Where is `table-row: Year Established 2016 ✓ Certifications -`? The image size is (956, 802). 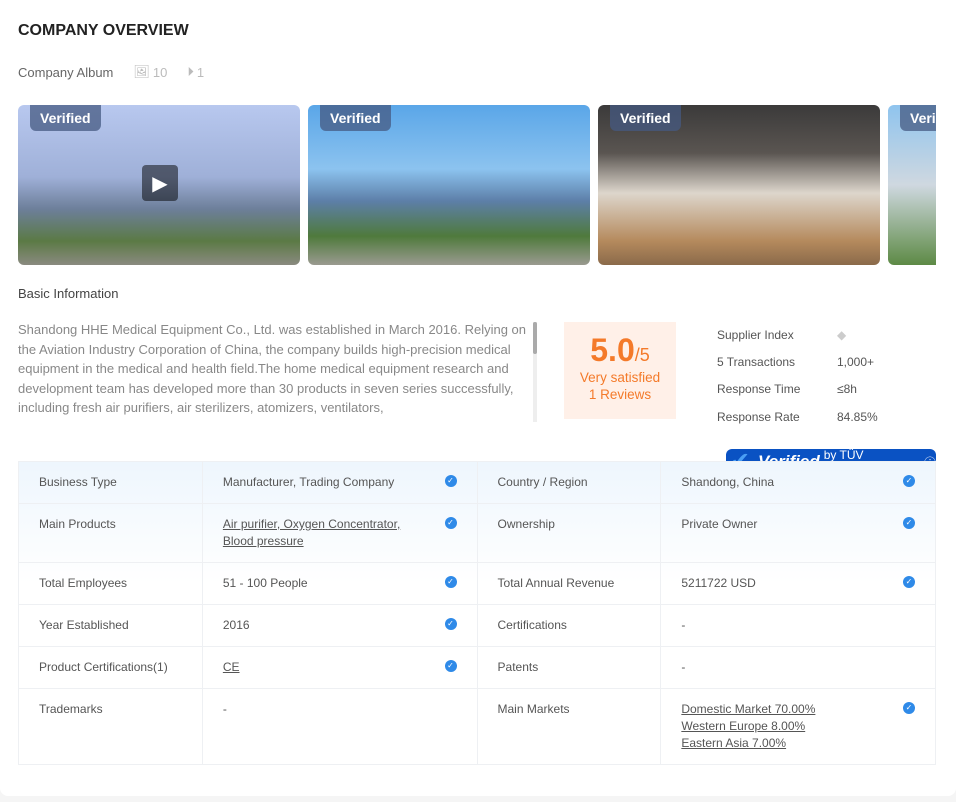
table-row: Year Established 2016 ✓ Certifications - is located at coordinates (477, 625).